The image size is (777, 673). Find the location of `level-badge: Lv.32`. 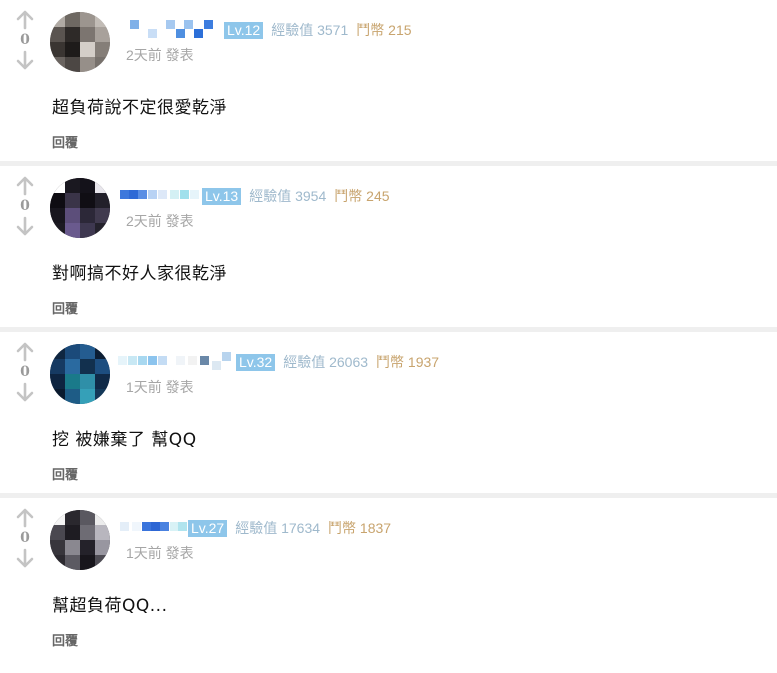

level-badge: Lv.32 is located at coordinates (256, 362).